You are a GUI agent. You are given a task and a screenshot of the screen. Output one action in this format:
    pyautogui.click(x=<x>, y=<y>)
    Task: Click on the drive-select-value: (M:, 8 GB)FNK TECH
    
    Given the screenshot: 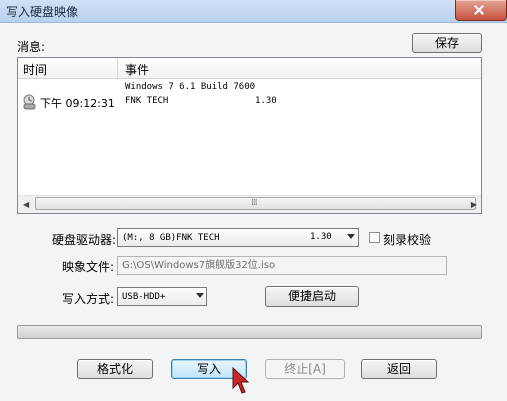 What is the action you would take?
    pyautogui.click(x=171, y=238)
    